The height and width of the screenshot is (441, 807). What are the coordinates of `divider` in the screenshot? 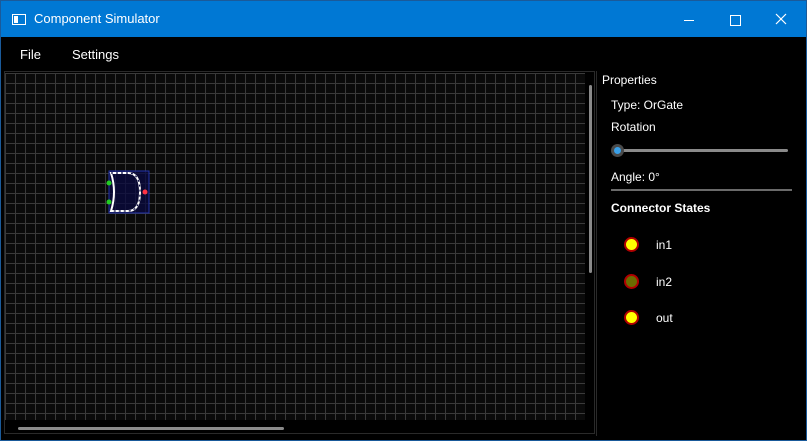 It's located at (701, 190).